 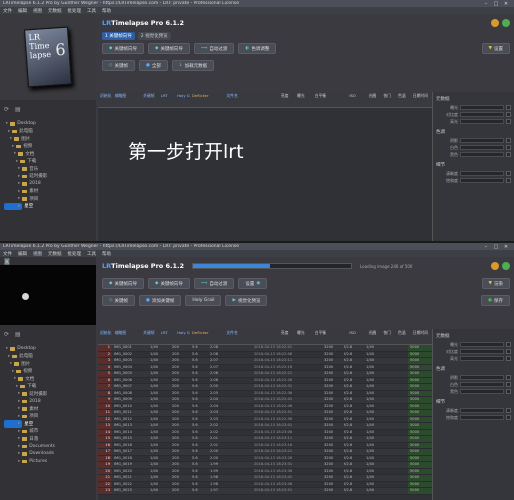 I want to click on column-header: 文件名, so click(x=251, y=336).